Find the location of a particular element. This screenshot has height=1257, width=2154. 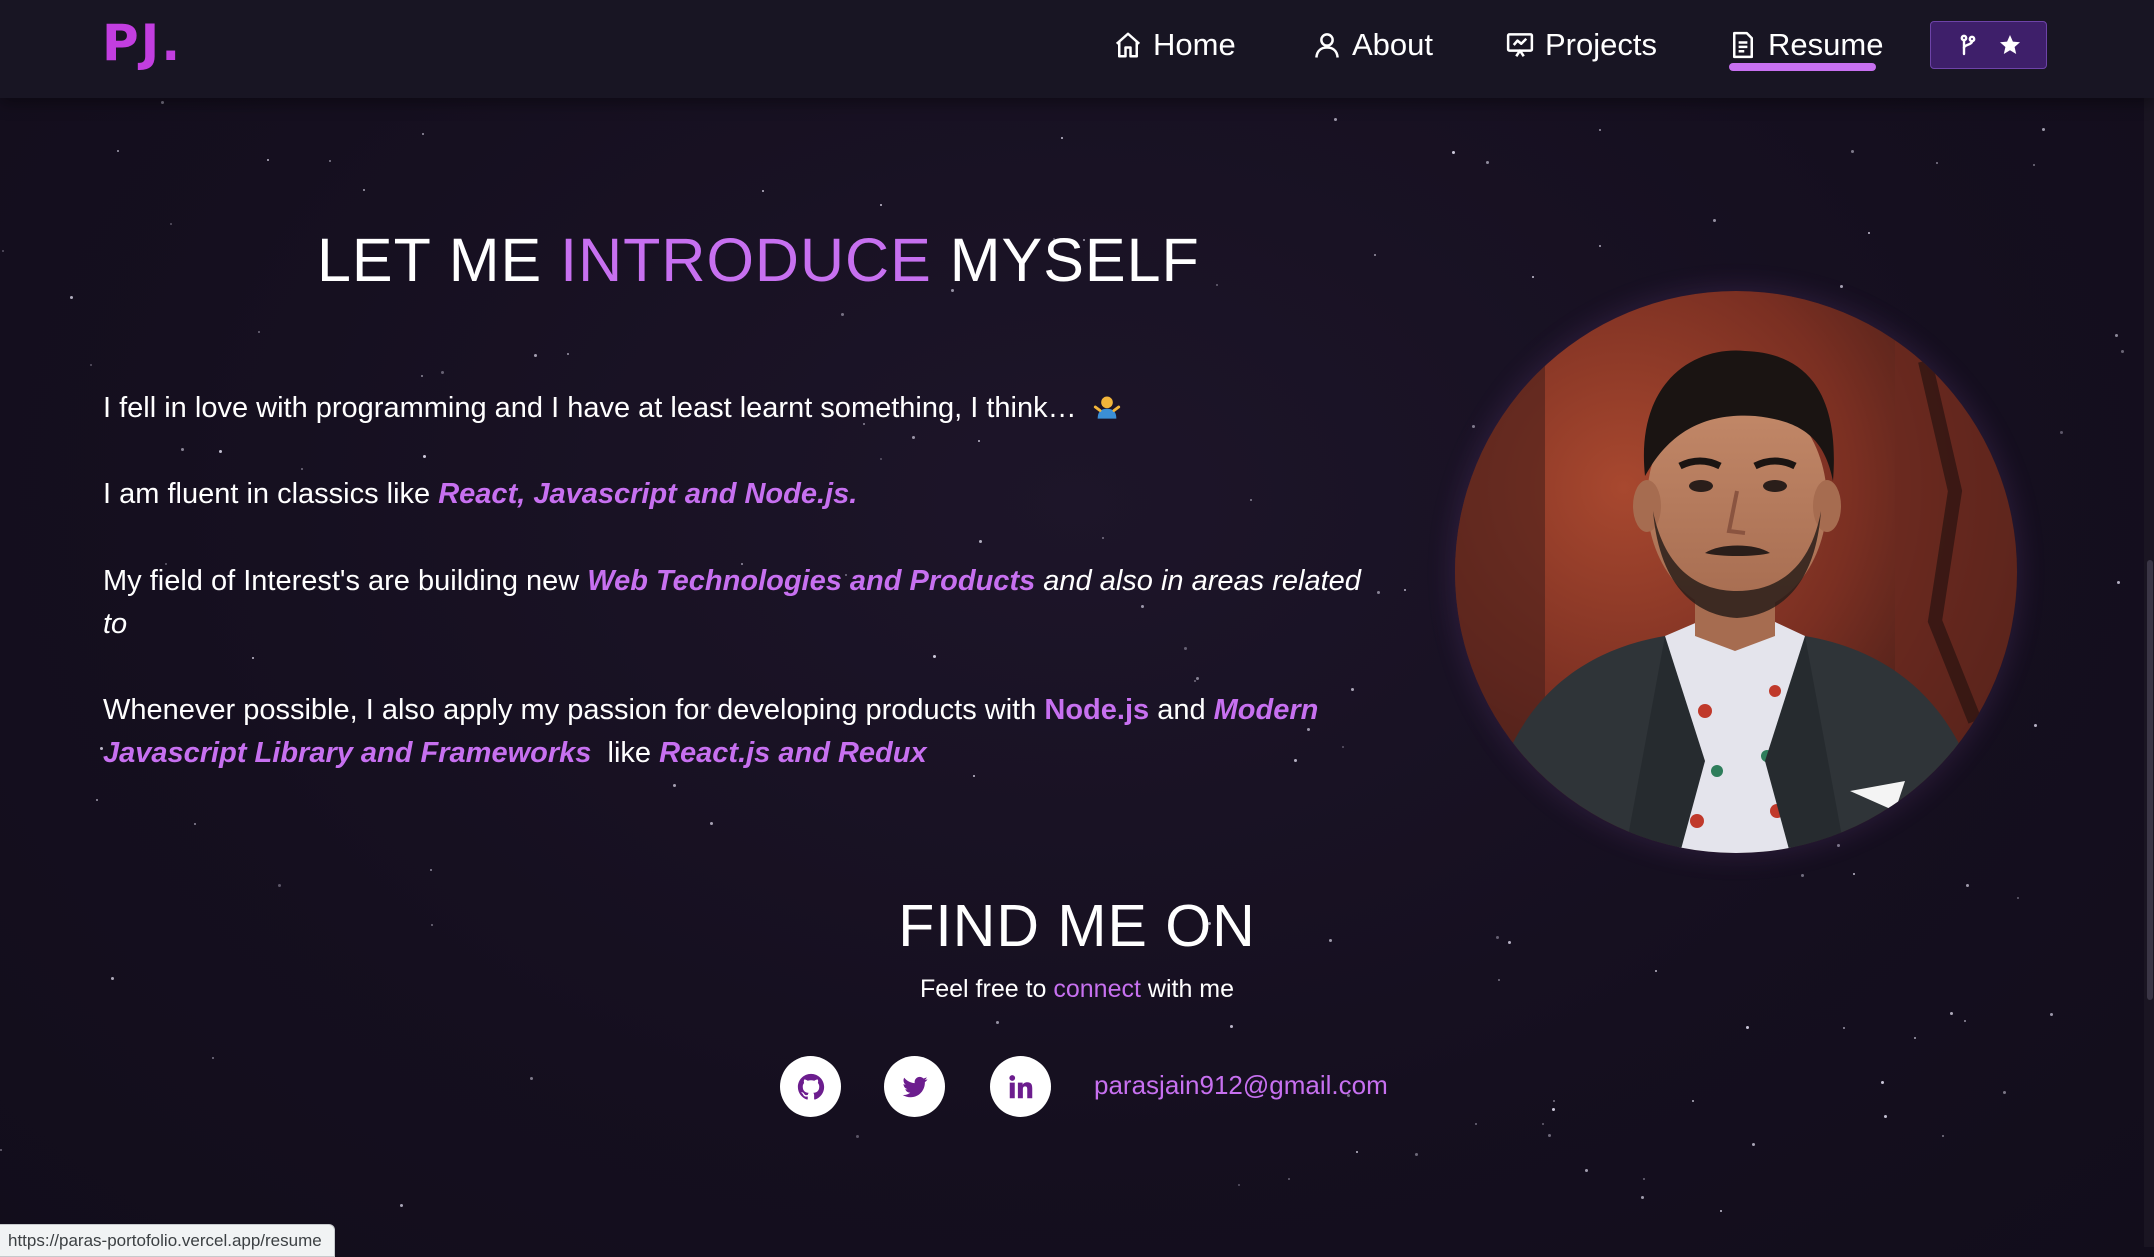

page-scrollbar is located at coordinates (2149, 623).